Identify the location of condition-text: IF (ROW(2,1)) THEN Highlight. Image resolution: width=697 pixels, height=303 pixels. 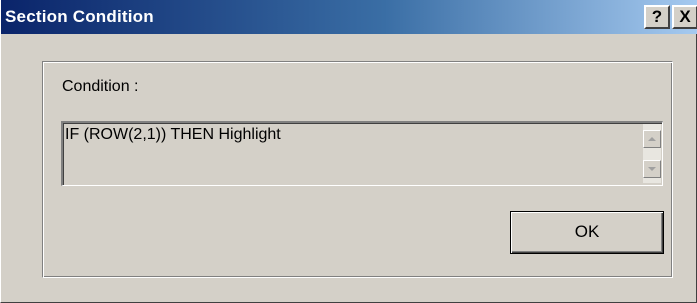
(173, 134).